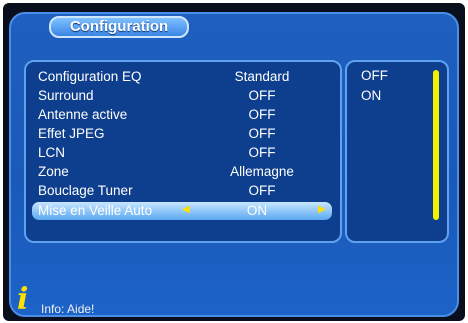 This screenshot has height=323, width=468. What do you see at coordinates (183, 134) in the screenshot?
I see `menu-item-effet-jpeg: Effet JPEG OFF` at bounding box center [183, 134].